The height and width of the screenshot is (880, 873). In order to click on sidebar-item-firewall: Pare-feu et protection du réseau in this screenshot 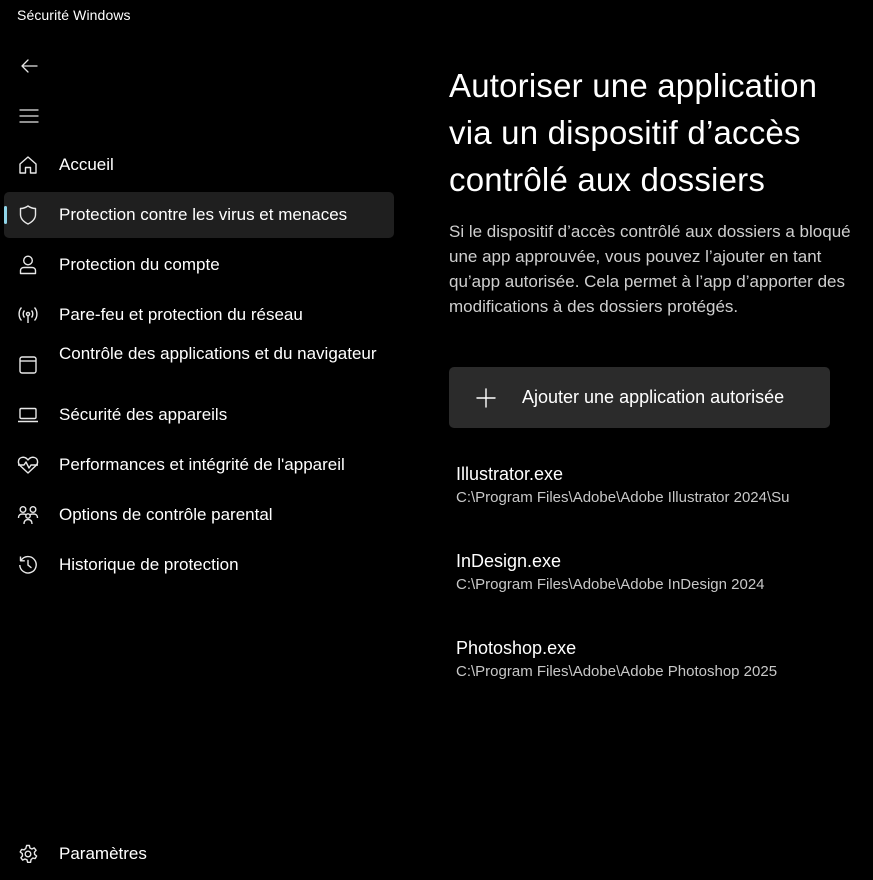, I will do `click(199, 315)`.